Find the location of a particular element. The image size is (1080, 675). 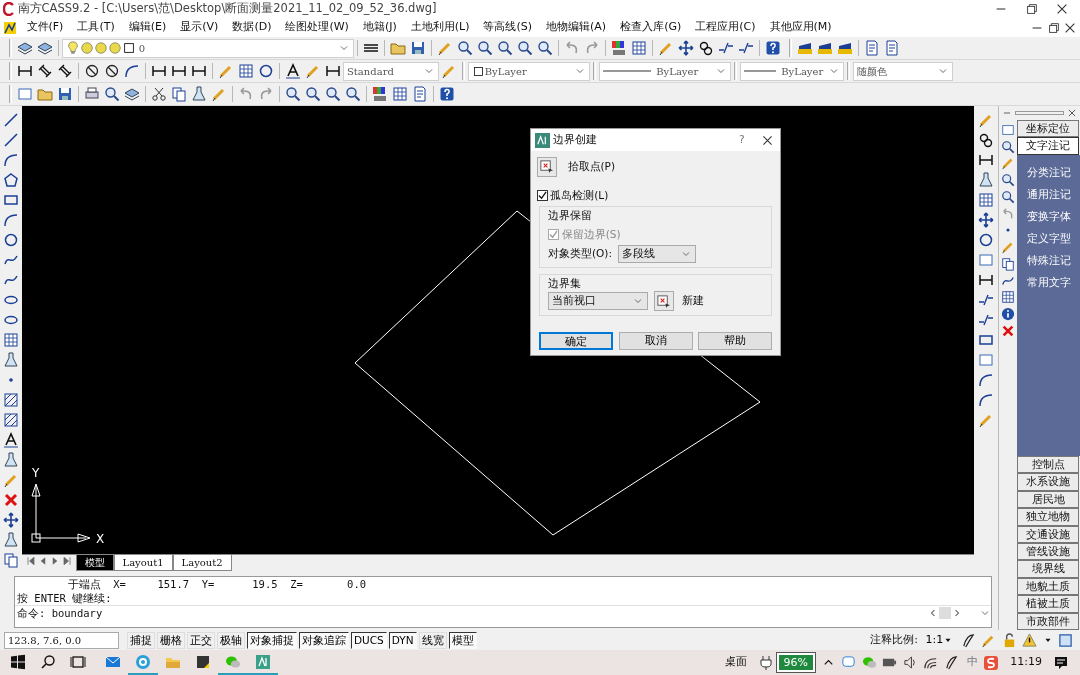

status-toggle: 模型 is located at coordinates (462, 640).